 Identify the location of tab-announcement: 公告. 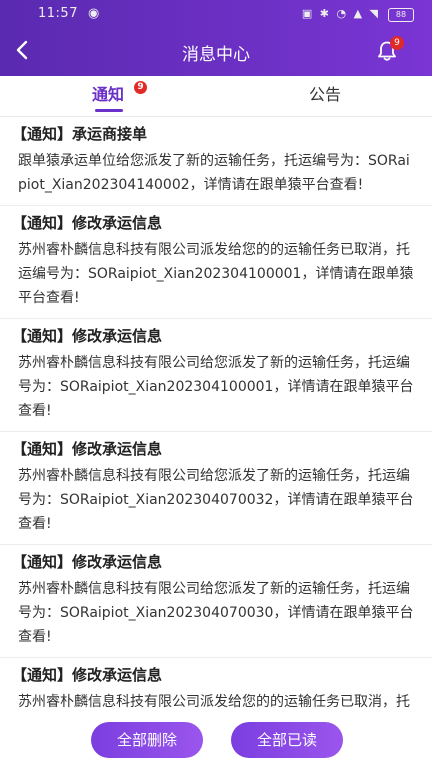
(325, 96).